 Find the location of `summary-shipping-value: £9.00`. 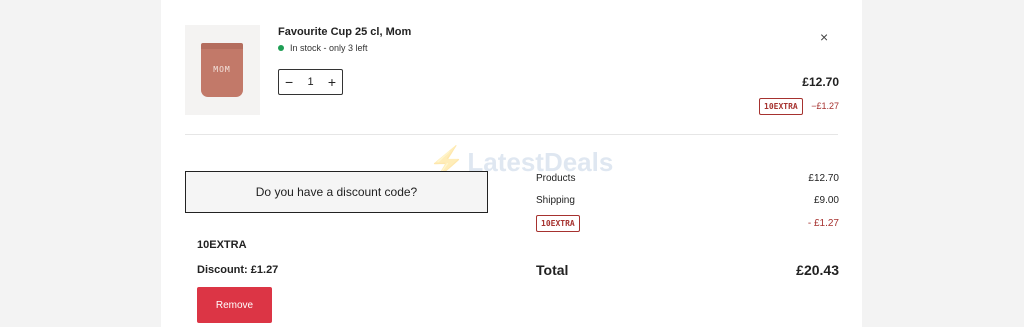

summary-shipping-value: £9.00 is located at coordinates (826, 200).